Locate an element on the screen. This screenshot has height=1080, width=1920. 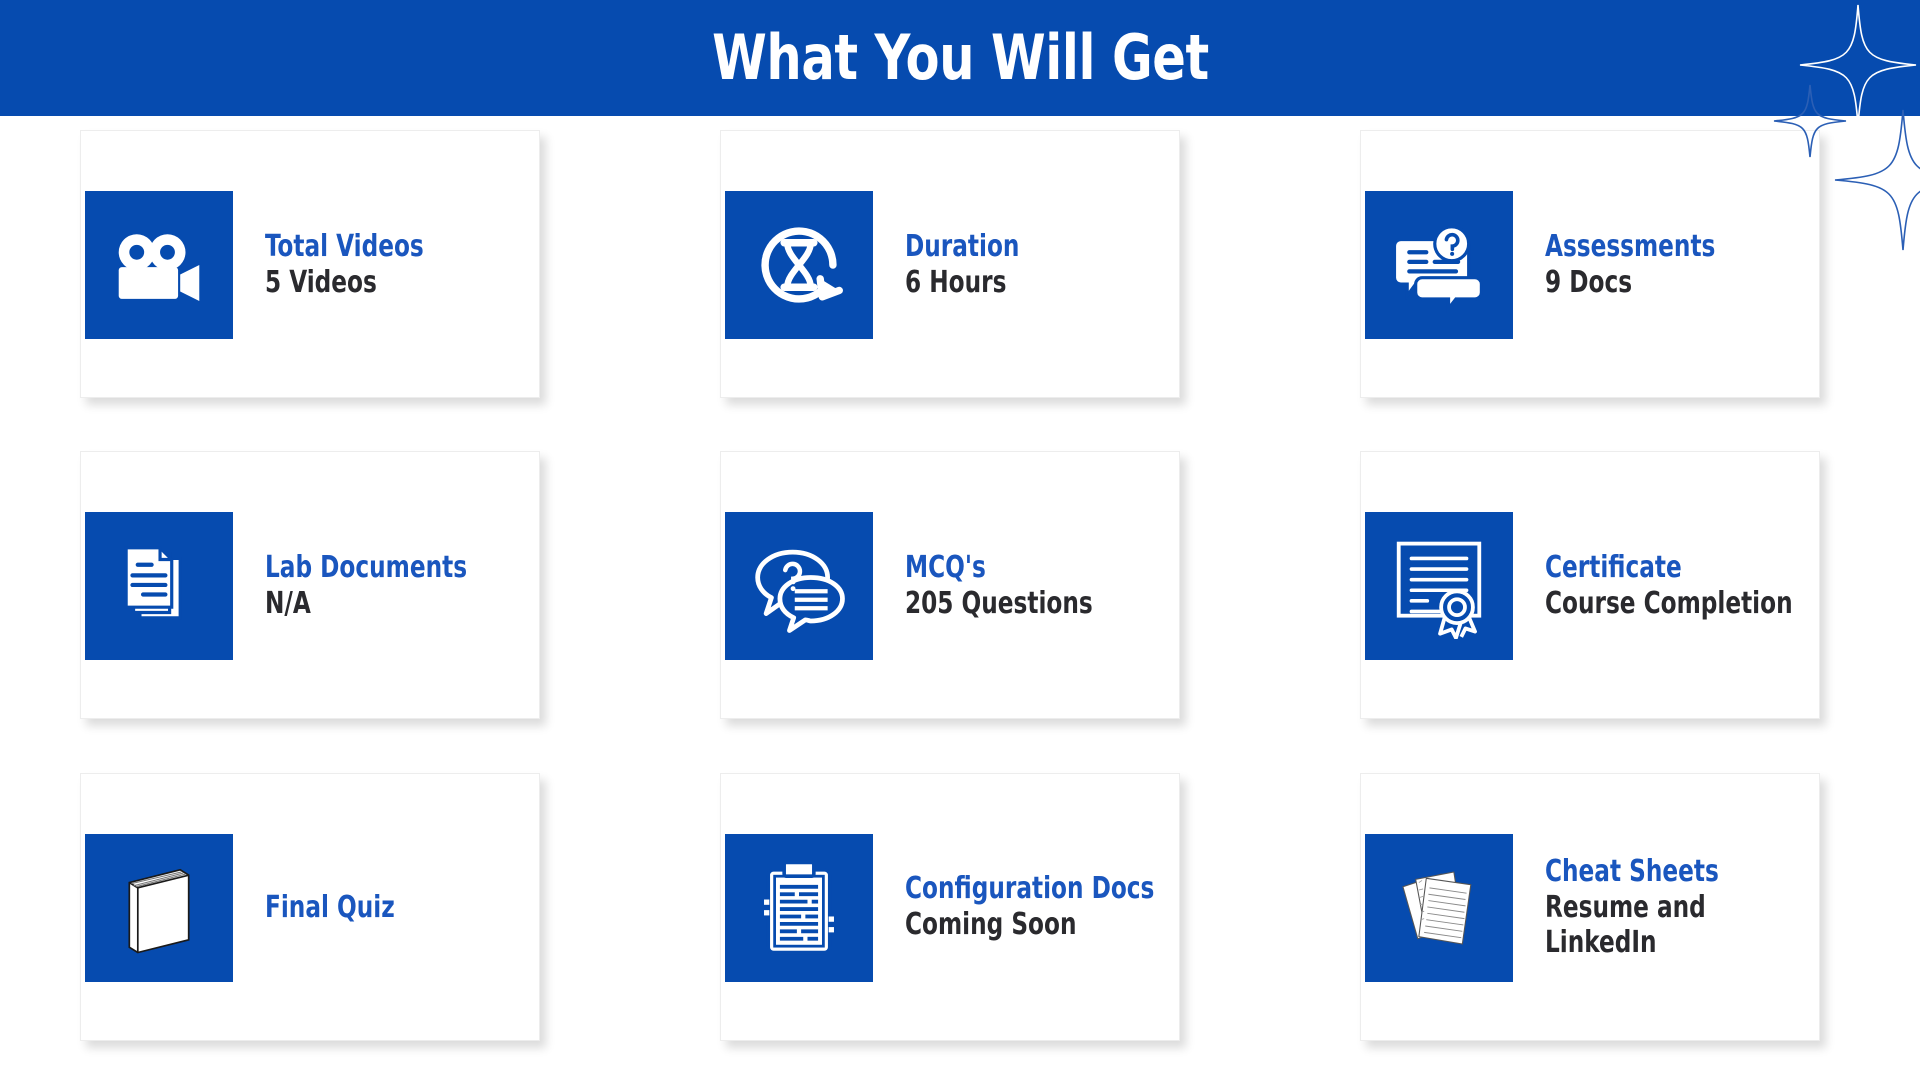
card-title: Assessments is located at coordinates (1630, 246).